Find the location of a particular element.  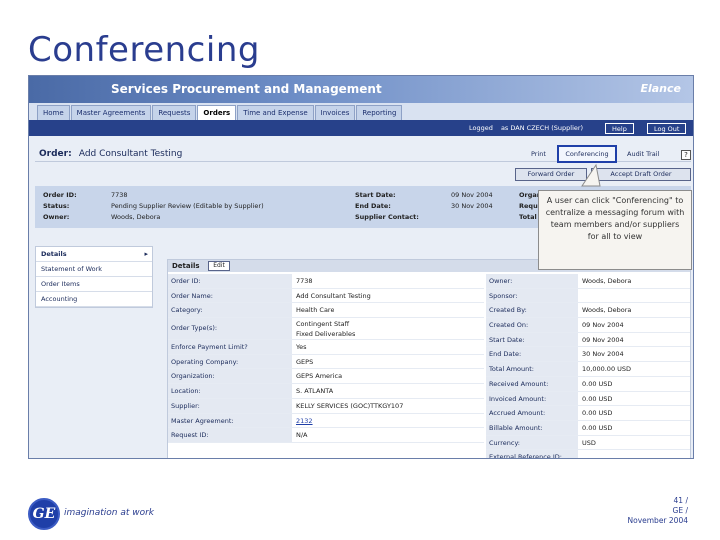

left-value: Yes is located at coordinates (301, 347).